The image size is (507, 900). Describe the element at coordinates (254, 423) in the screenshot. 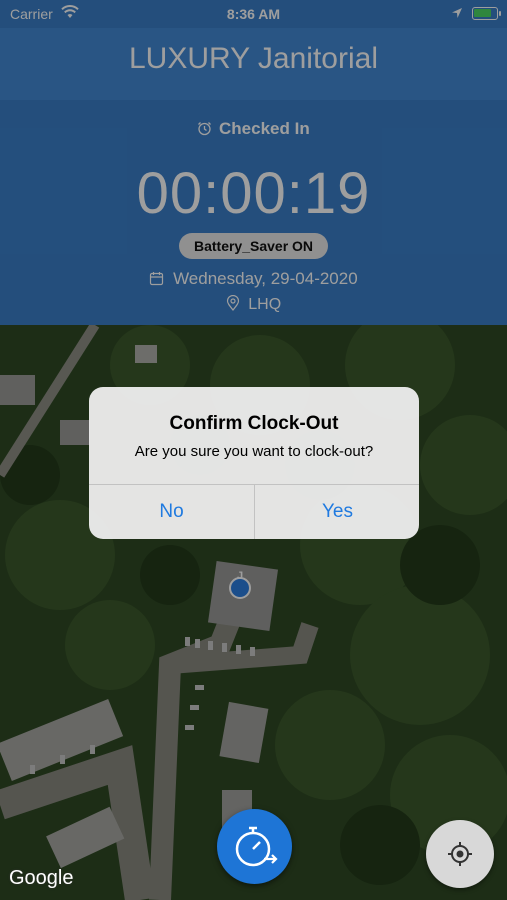

I see `dialog-title: Confirm Clock-Out` at that location.